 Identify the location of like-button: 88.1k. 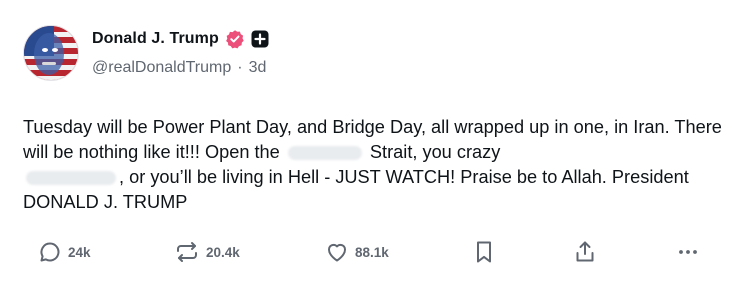
(357, 252).